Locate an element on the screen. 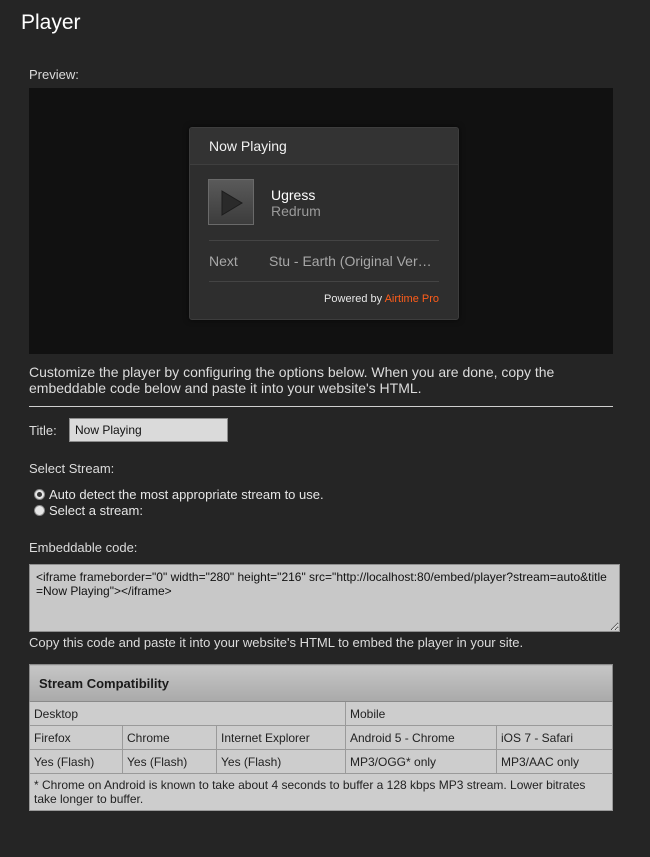  browser-ios: iOS 7 - Safari is located at coordinates (554, 737).